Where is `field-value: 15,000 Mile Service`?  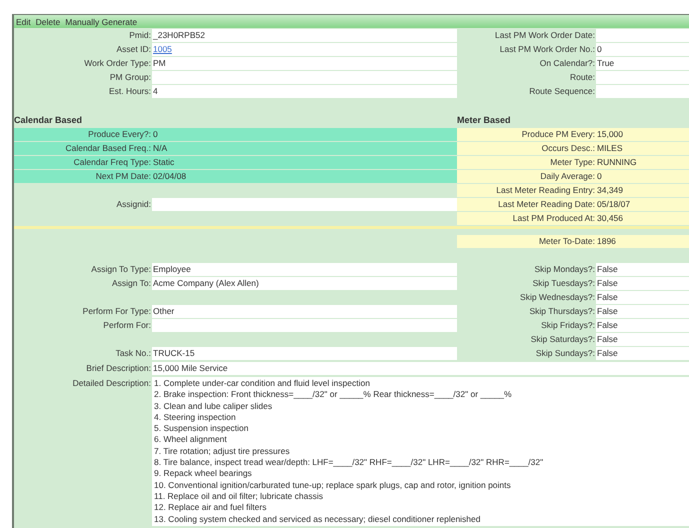 field-value: 15,000 Mile Service is located at coordinates (420, 368).